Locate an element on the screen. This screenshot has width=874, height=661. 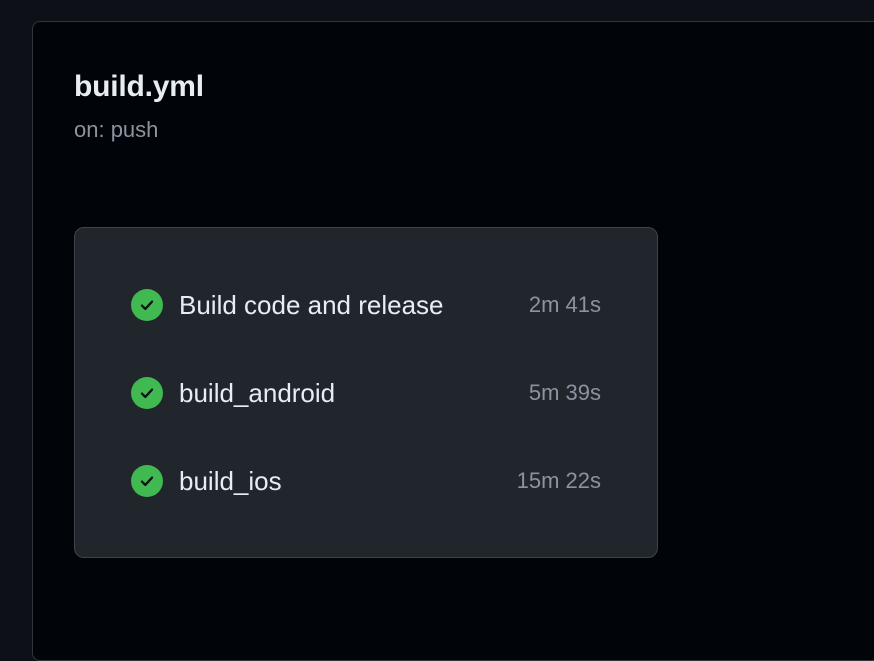
workflow-trigger: on: push is located at coordinates (116, 129).